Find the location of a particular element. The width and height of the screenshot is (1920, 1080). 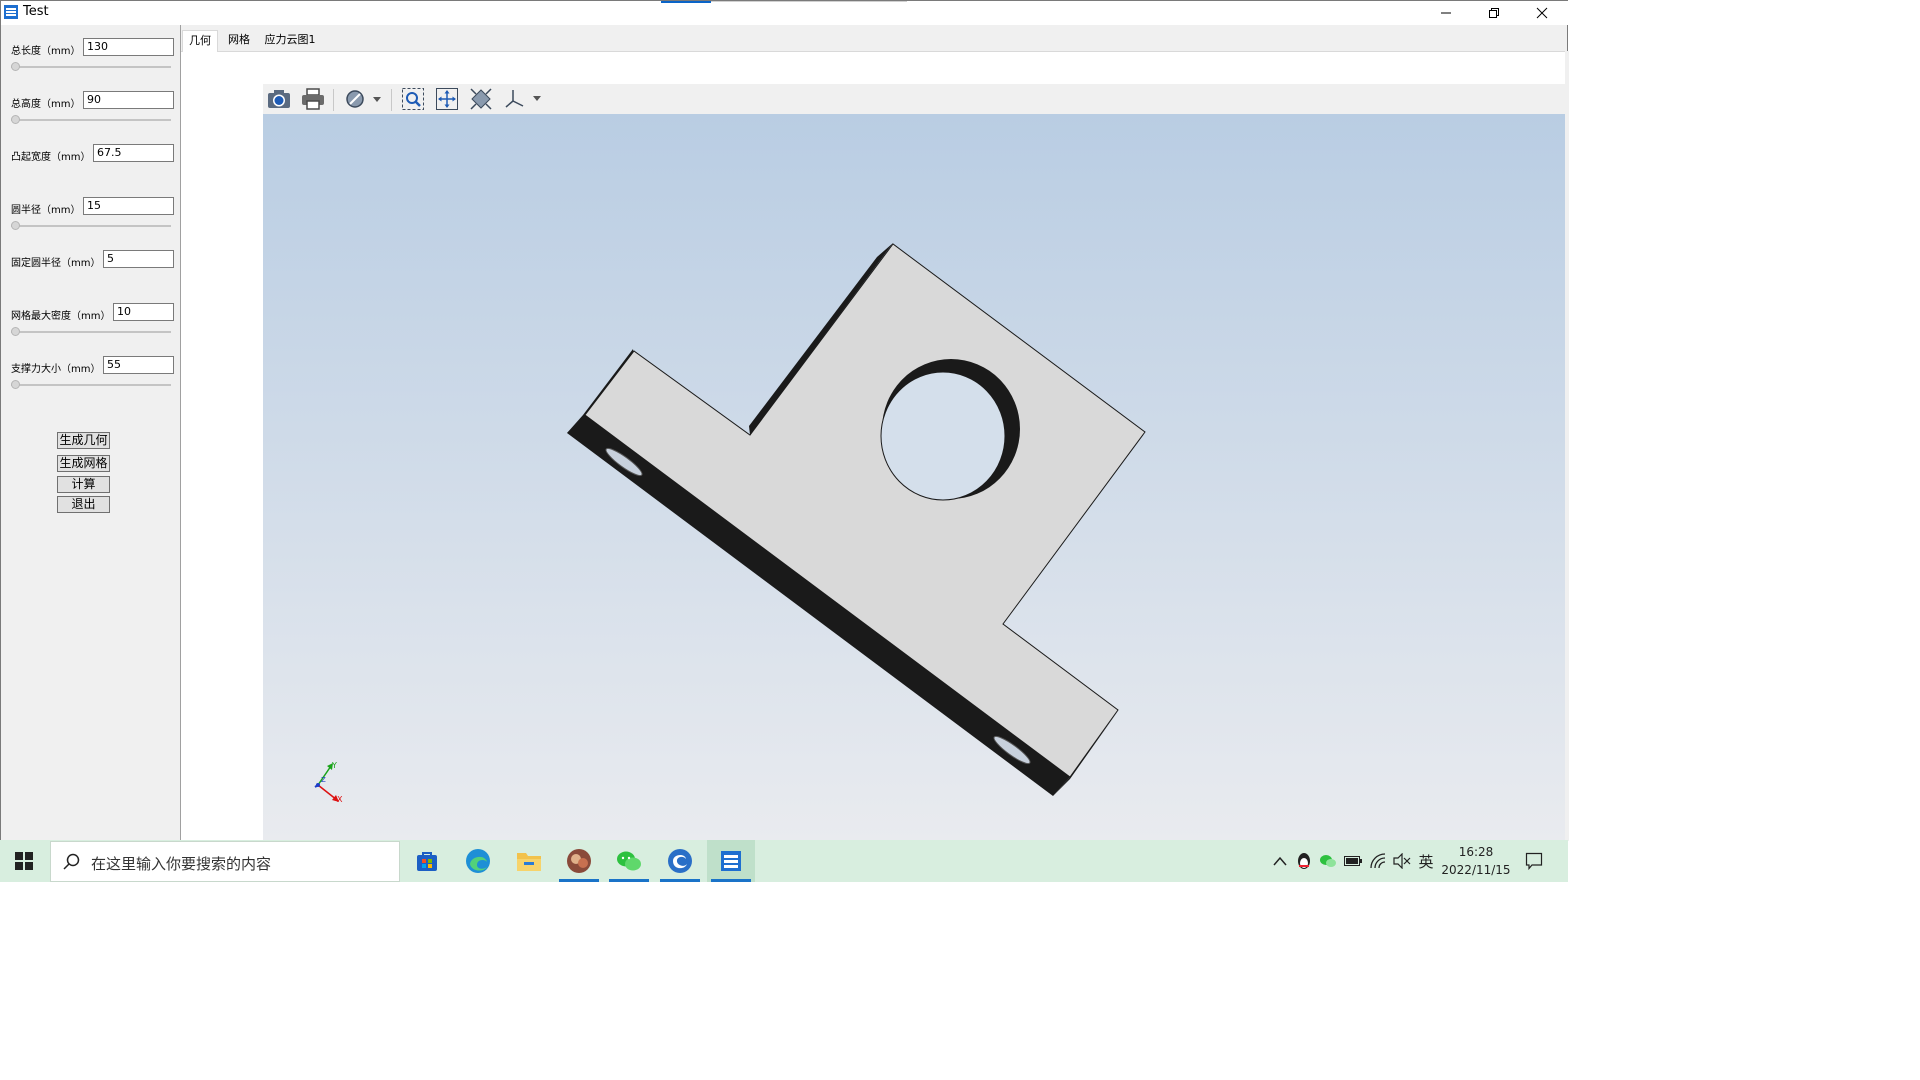

circle-radius-label: 圆半径（mm） is located at coordinates (46, 210).